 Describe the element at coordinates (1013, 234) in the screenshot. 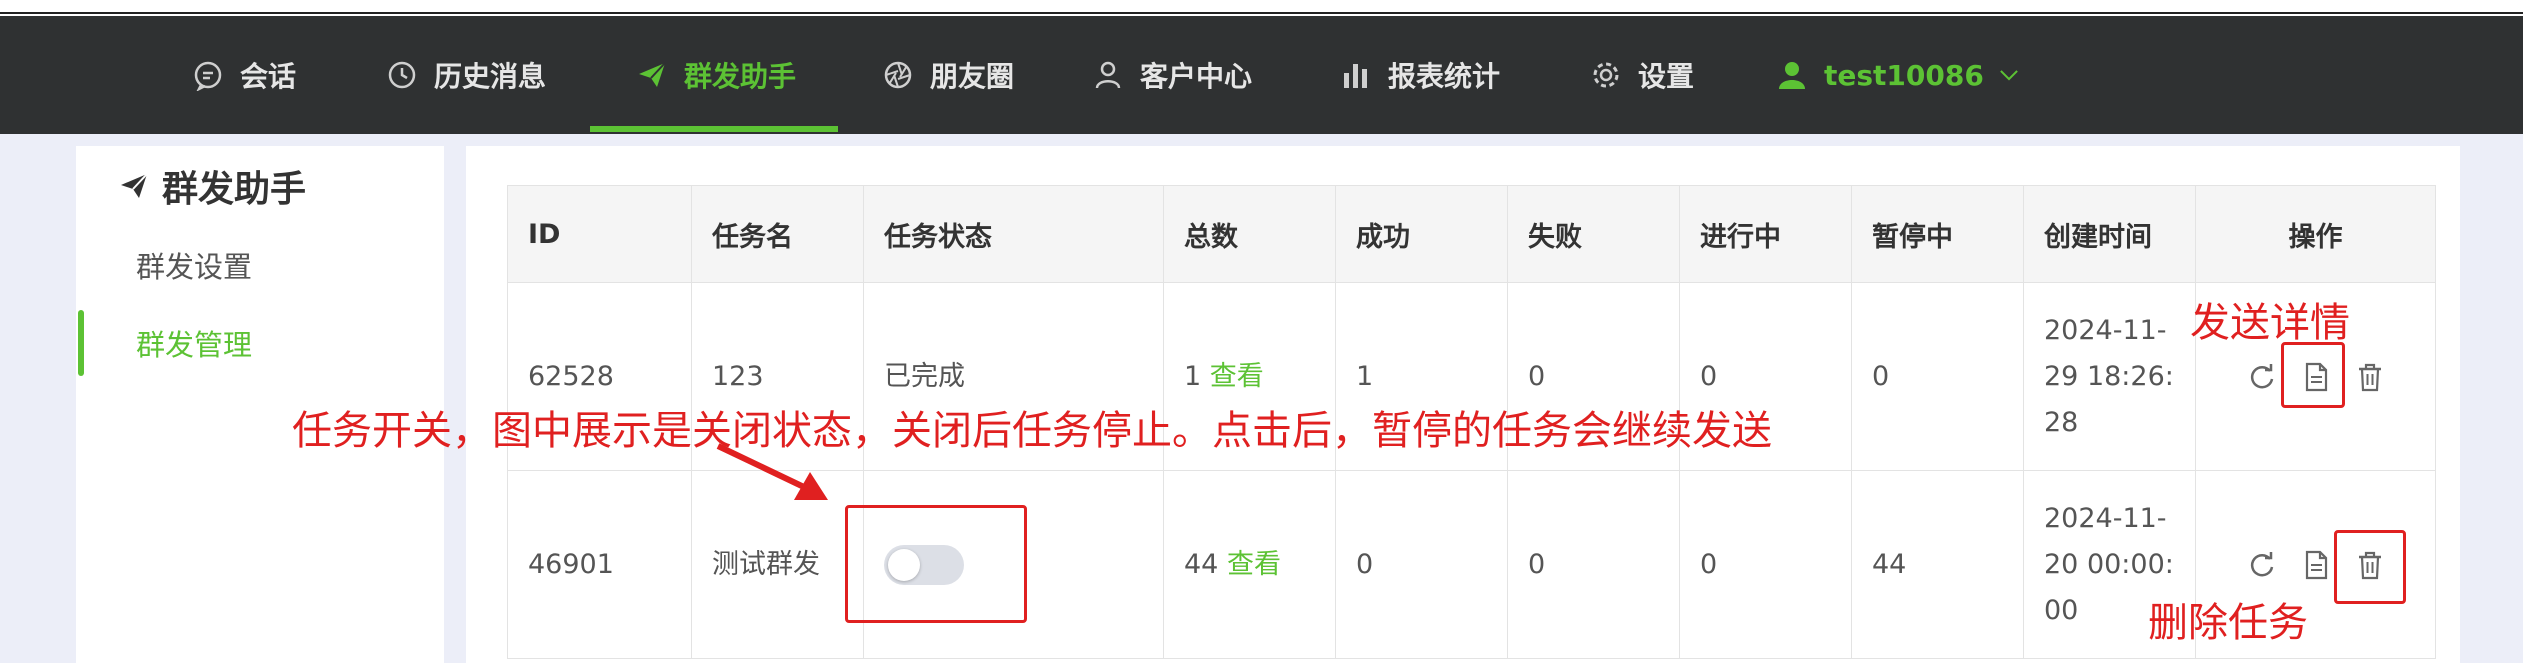

I see `column-header: 任务状态` at that location.